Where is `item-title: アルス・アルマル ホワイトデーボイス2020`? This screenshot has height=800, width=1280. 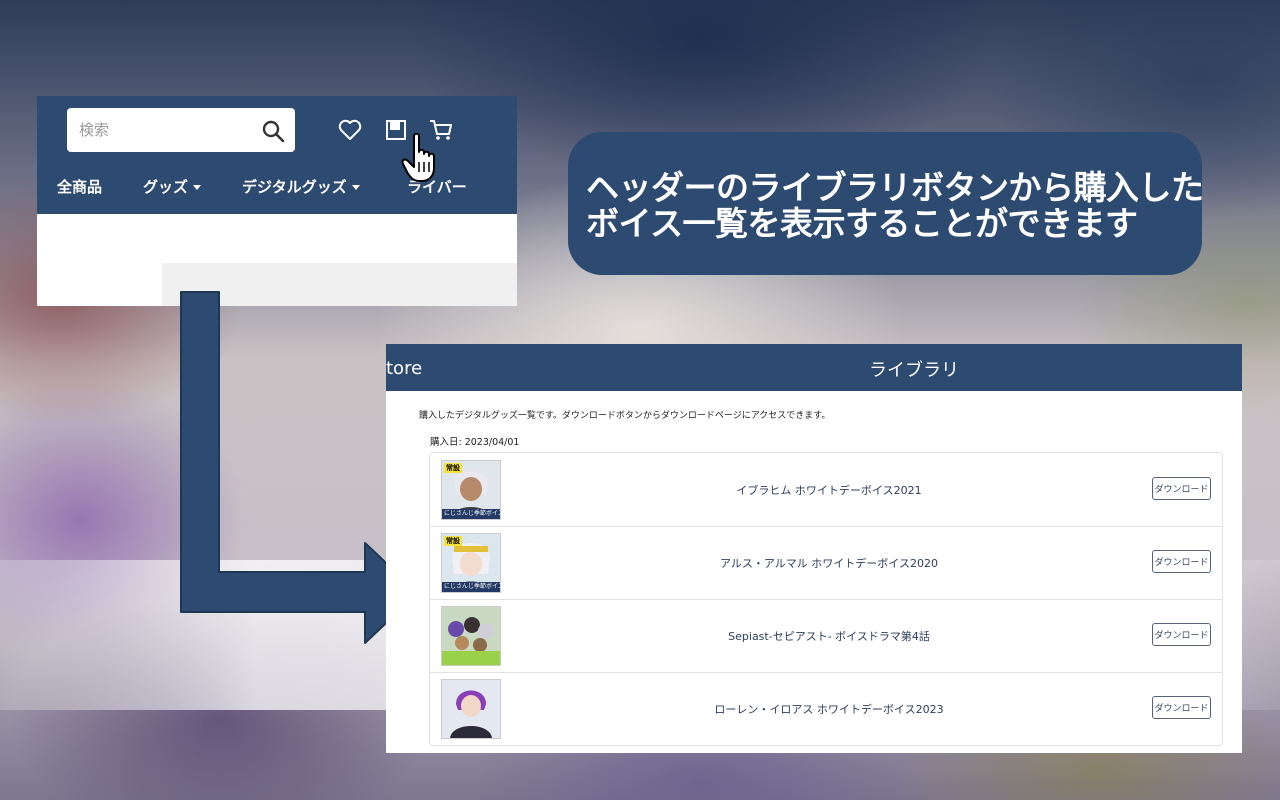
item-title: アルス・アルマル ホワイトデーボイス2020 is located at coordinates (829, 563).